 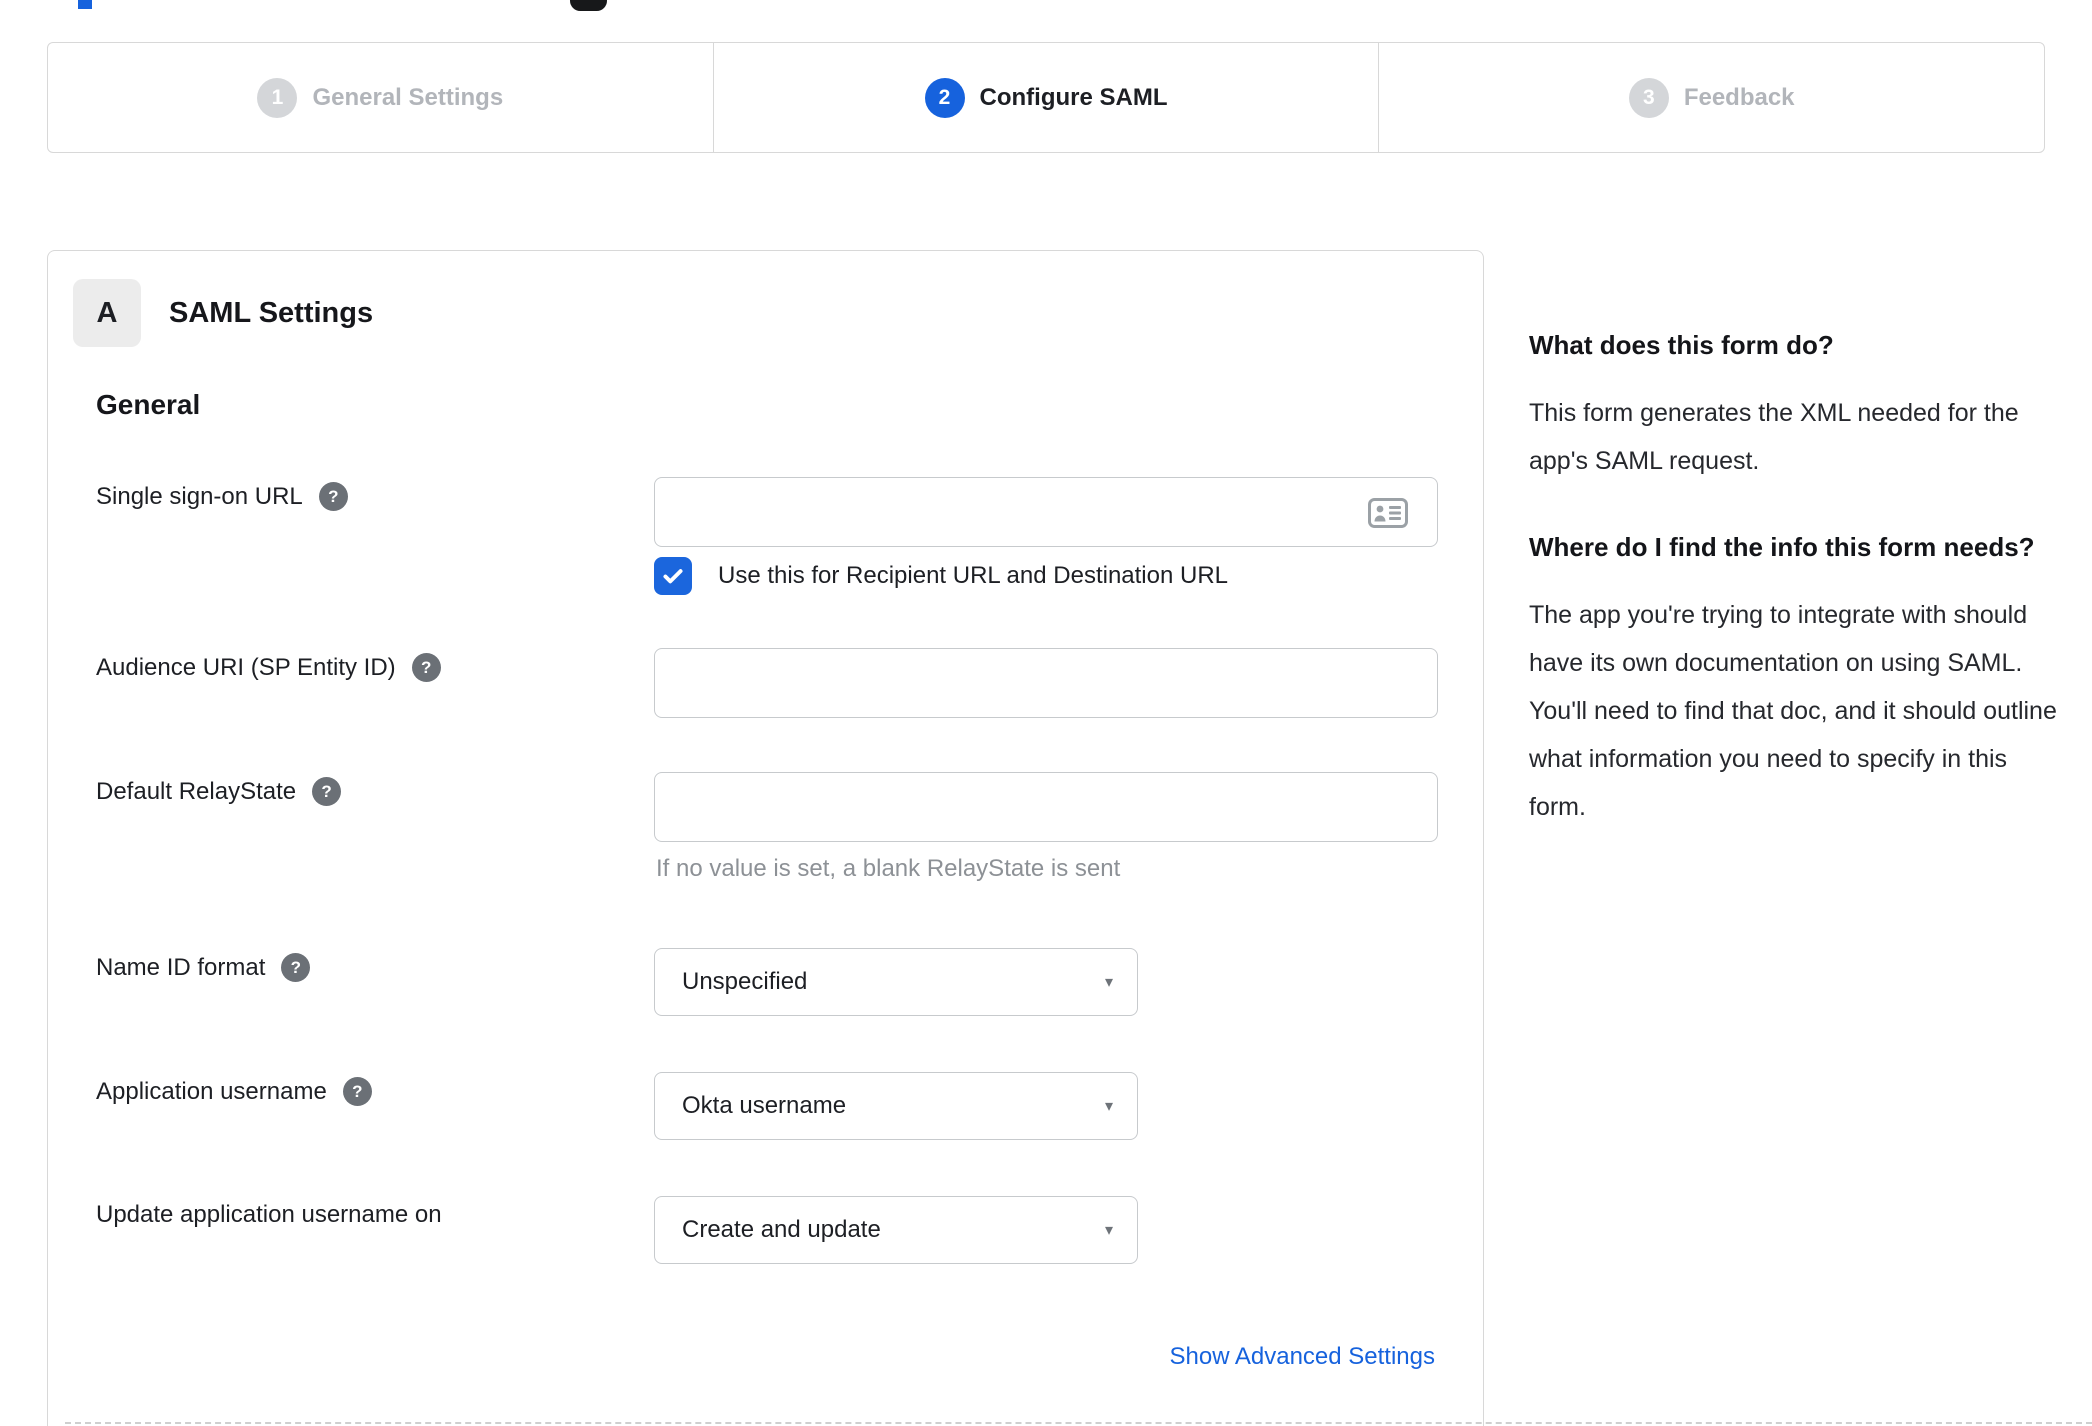 I want to click on update-username-label-row: Update application username on, so click(x=269, y=1215).